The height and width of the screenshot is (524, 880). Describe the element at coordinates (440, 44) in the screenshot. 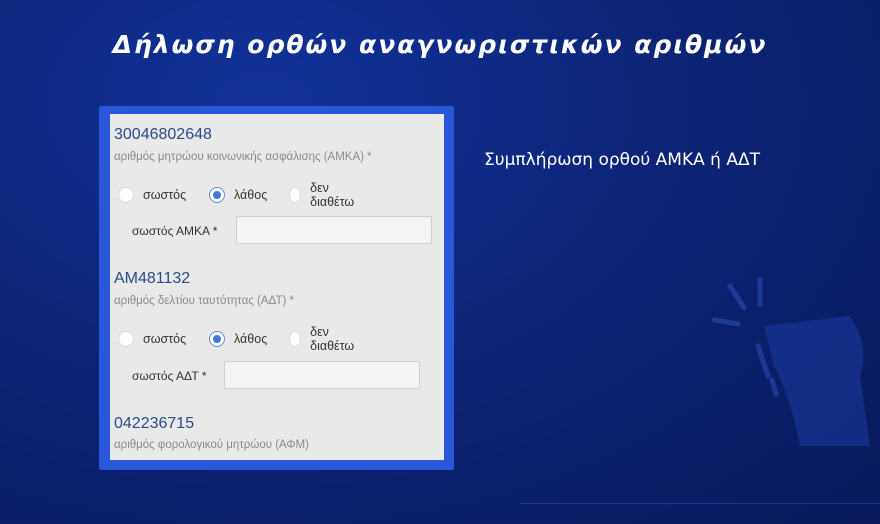

I see `slide-title: Δήλωση ορθών αναγνωριστικών αριθμών` at that location.